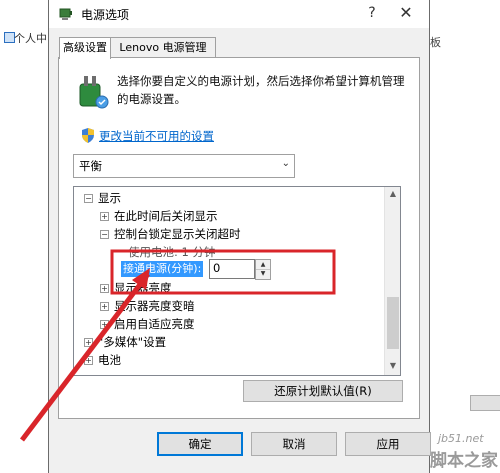  I want to click on apply-button: 应用, so click(388, 444).